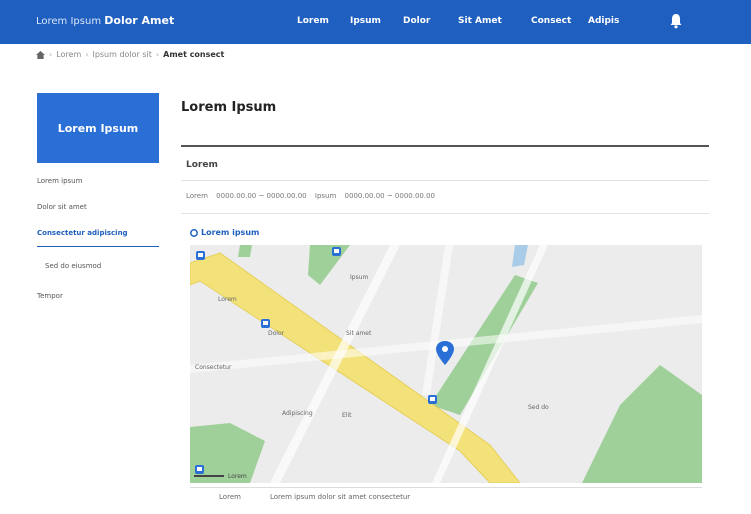 This screenshot has height=514, width=751. Describe the element at coordinates (347, 415) in the screenshot. I see `map-label: Elit` at that location.